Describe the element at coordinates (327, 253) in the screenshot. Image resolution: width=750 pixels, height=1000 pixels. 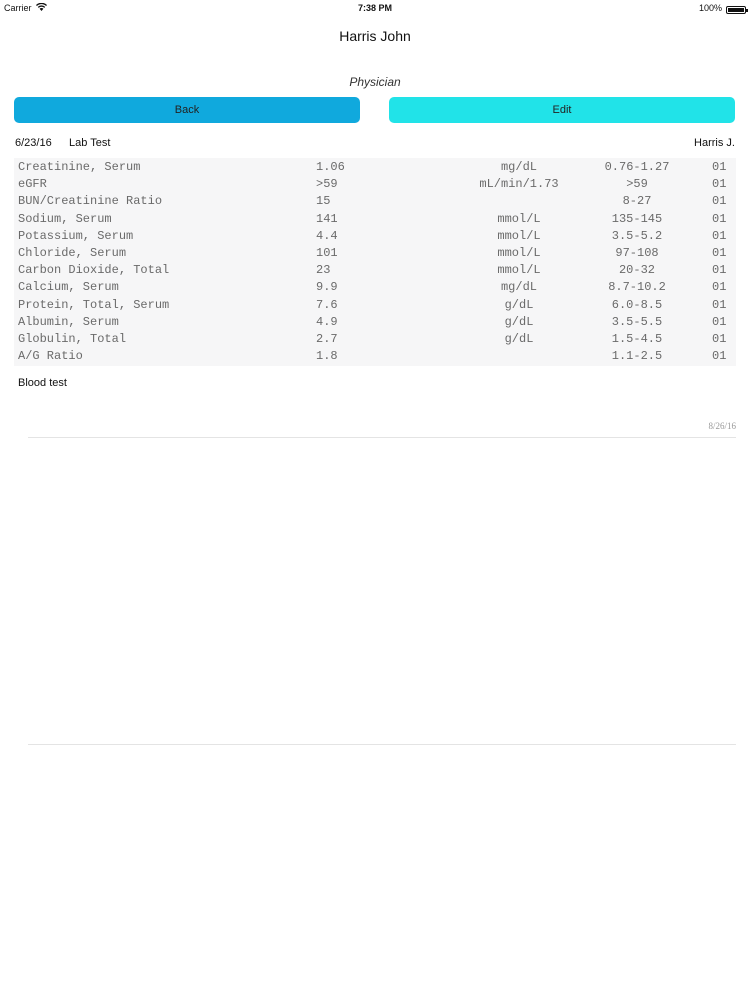
I see `lab-test-value: 101` at that location.